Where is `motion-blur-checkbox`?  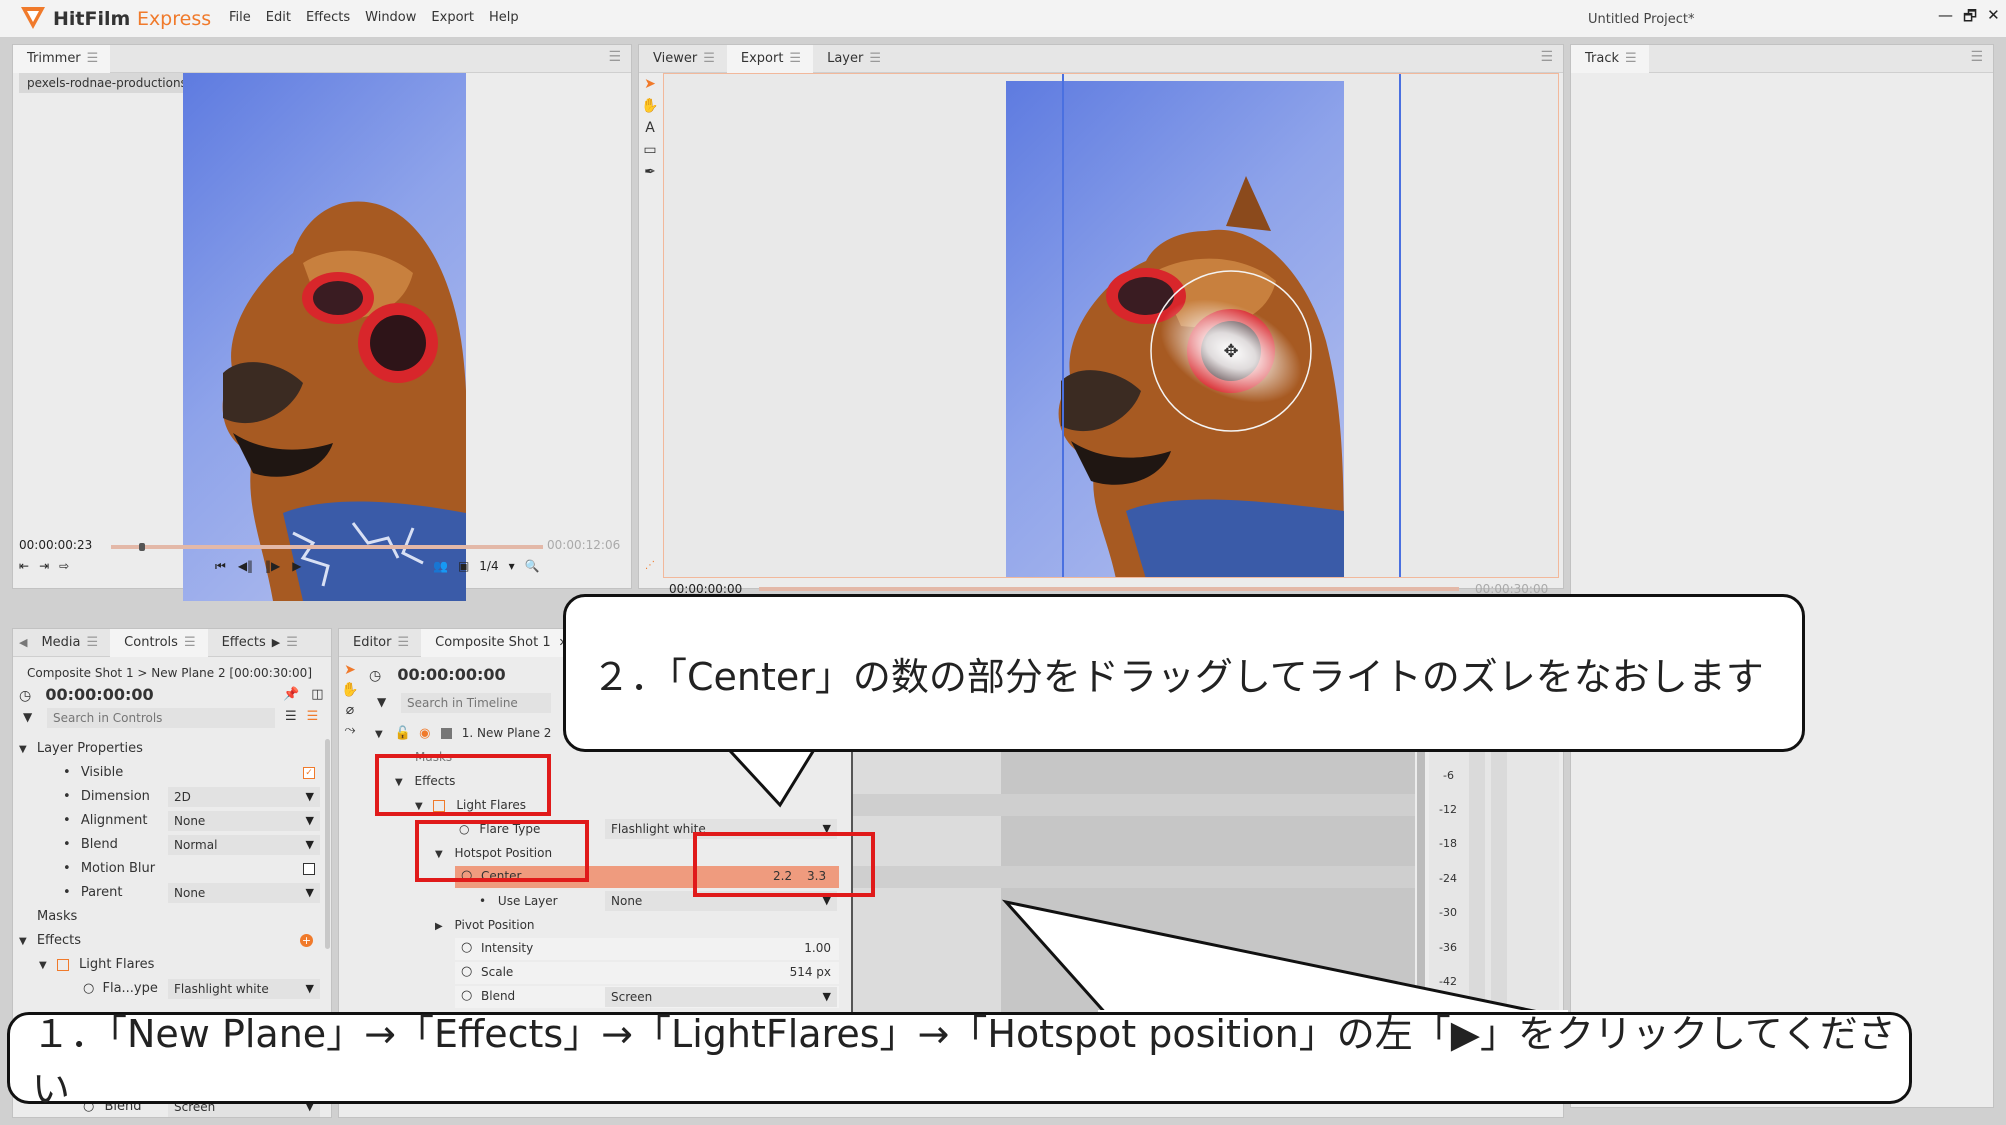 motion-blur-checkbox is located at coordinates (309, 869).